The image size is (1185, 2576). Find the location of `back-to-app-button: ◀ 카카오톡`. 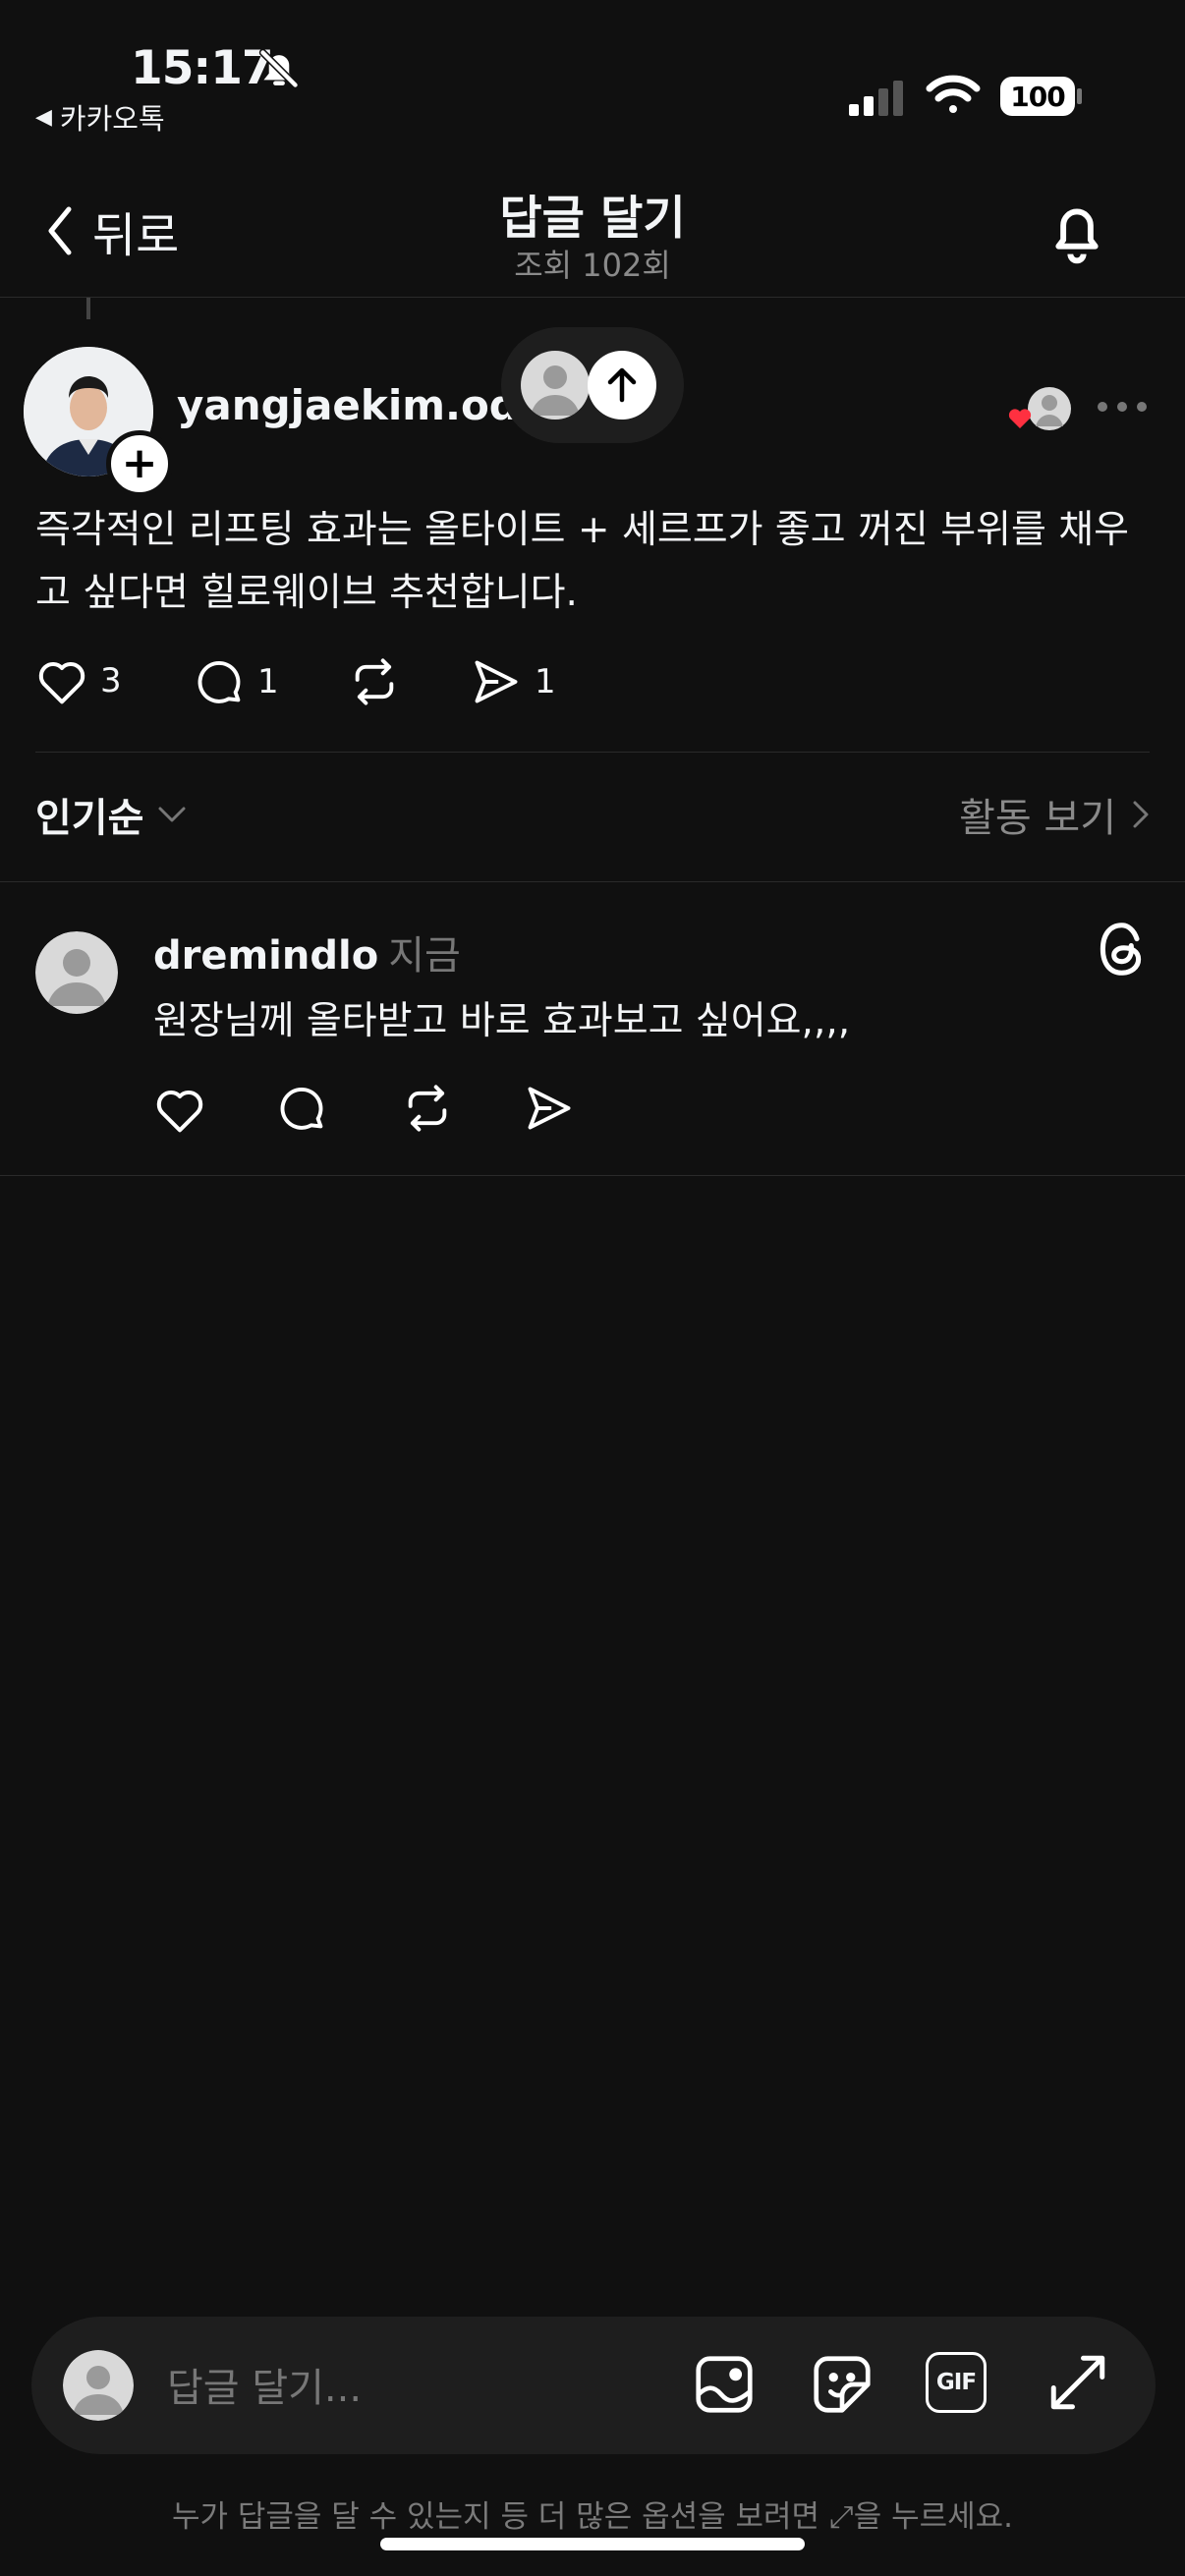

back-to-app-button: ◀ 카카오톡 is located at coordinates (100, 117).